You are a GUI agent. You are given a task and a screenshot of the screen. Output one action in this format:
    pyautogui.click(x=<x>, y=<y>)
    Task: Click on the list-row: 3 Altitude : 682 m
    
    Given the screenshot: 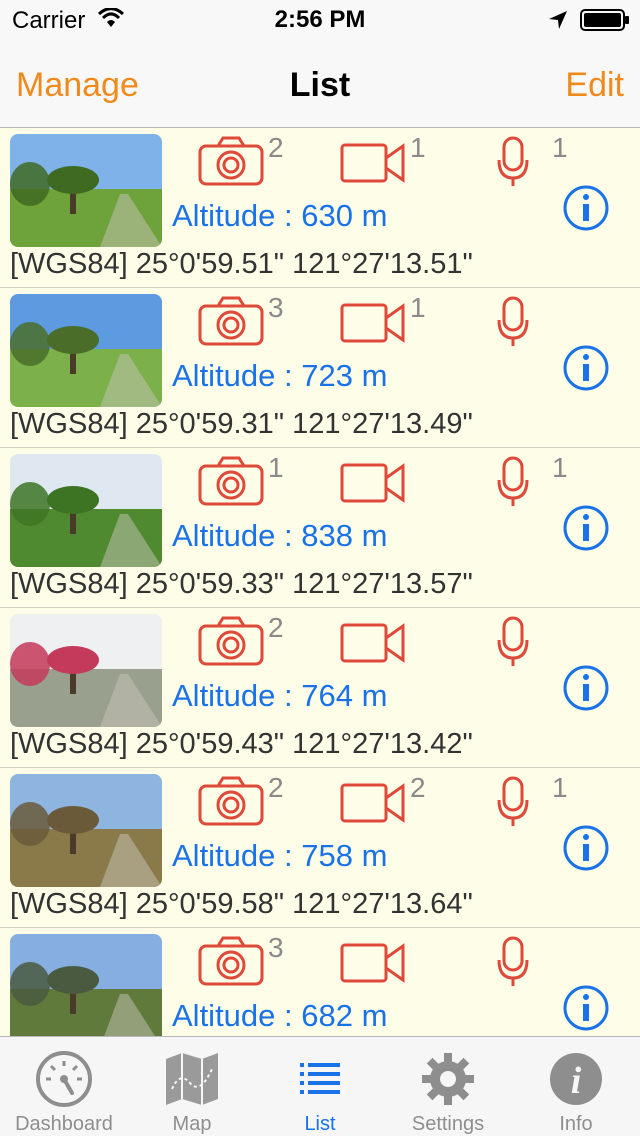 What is the action you would take?
    pyautogui.click(x=320, y=982)
    